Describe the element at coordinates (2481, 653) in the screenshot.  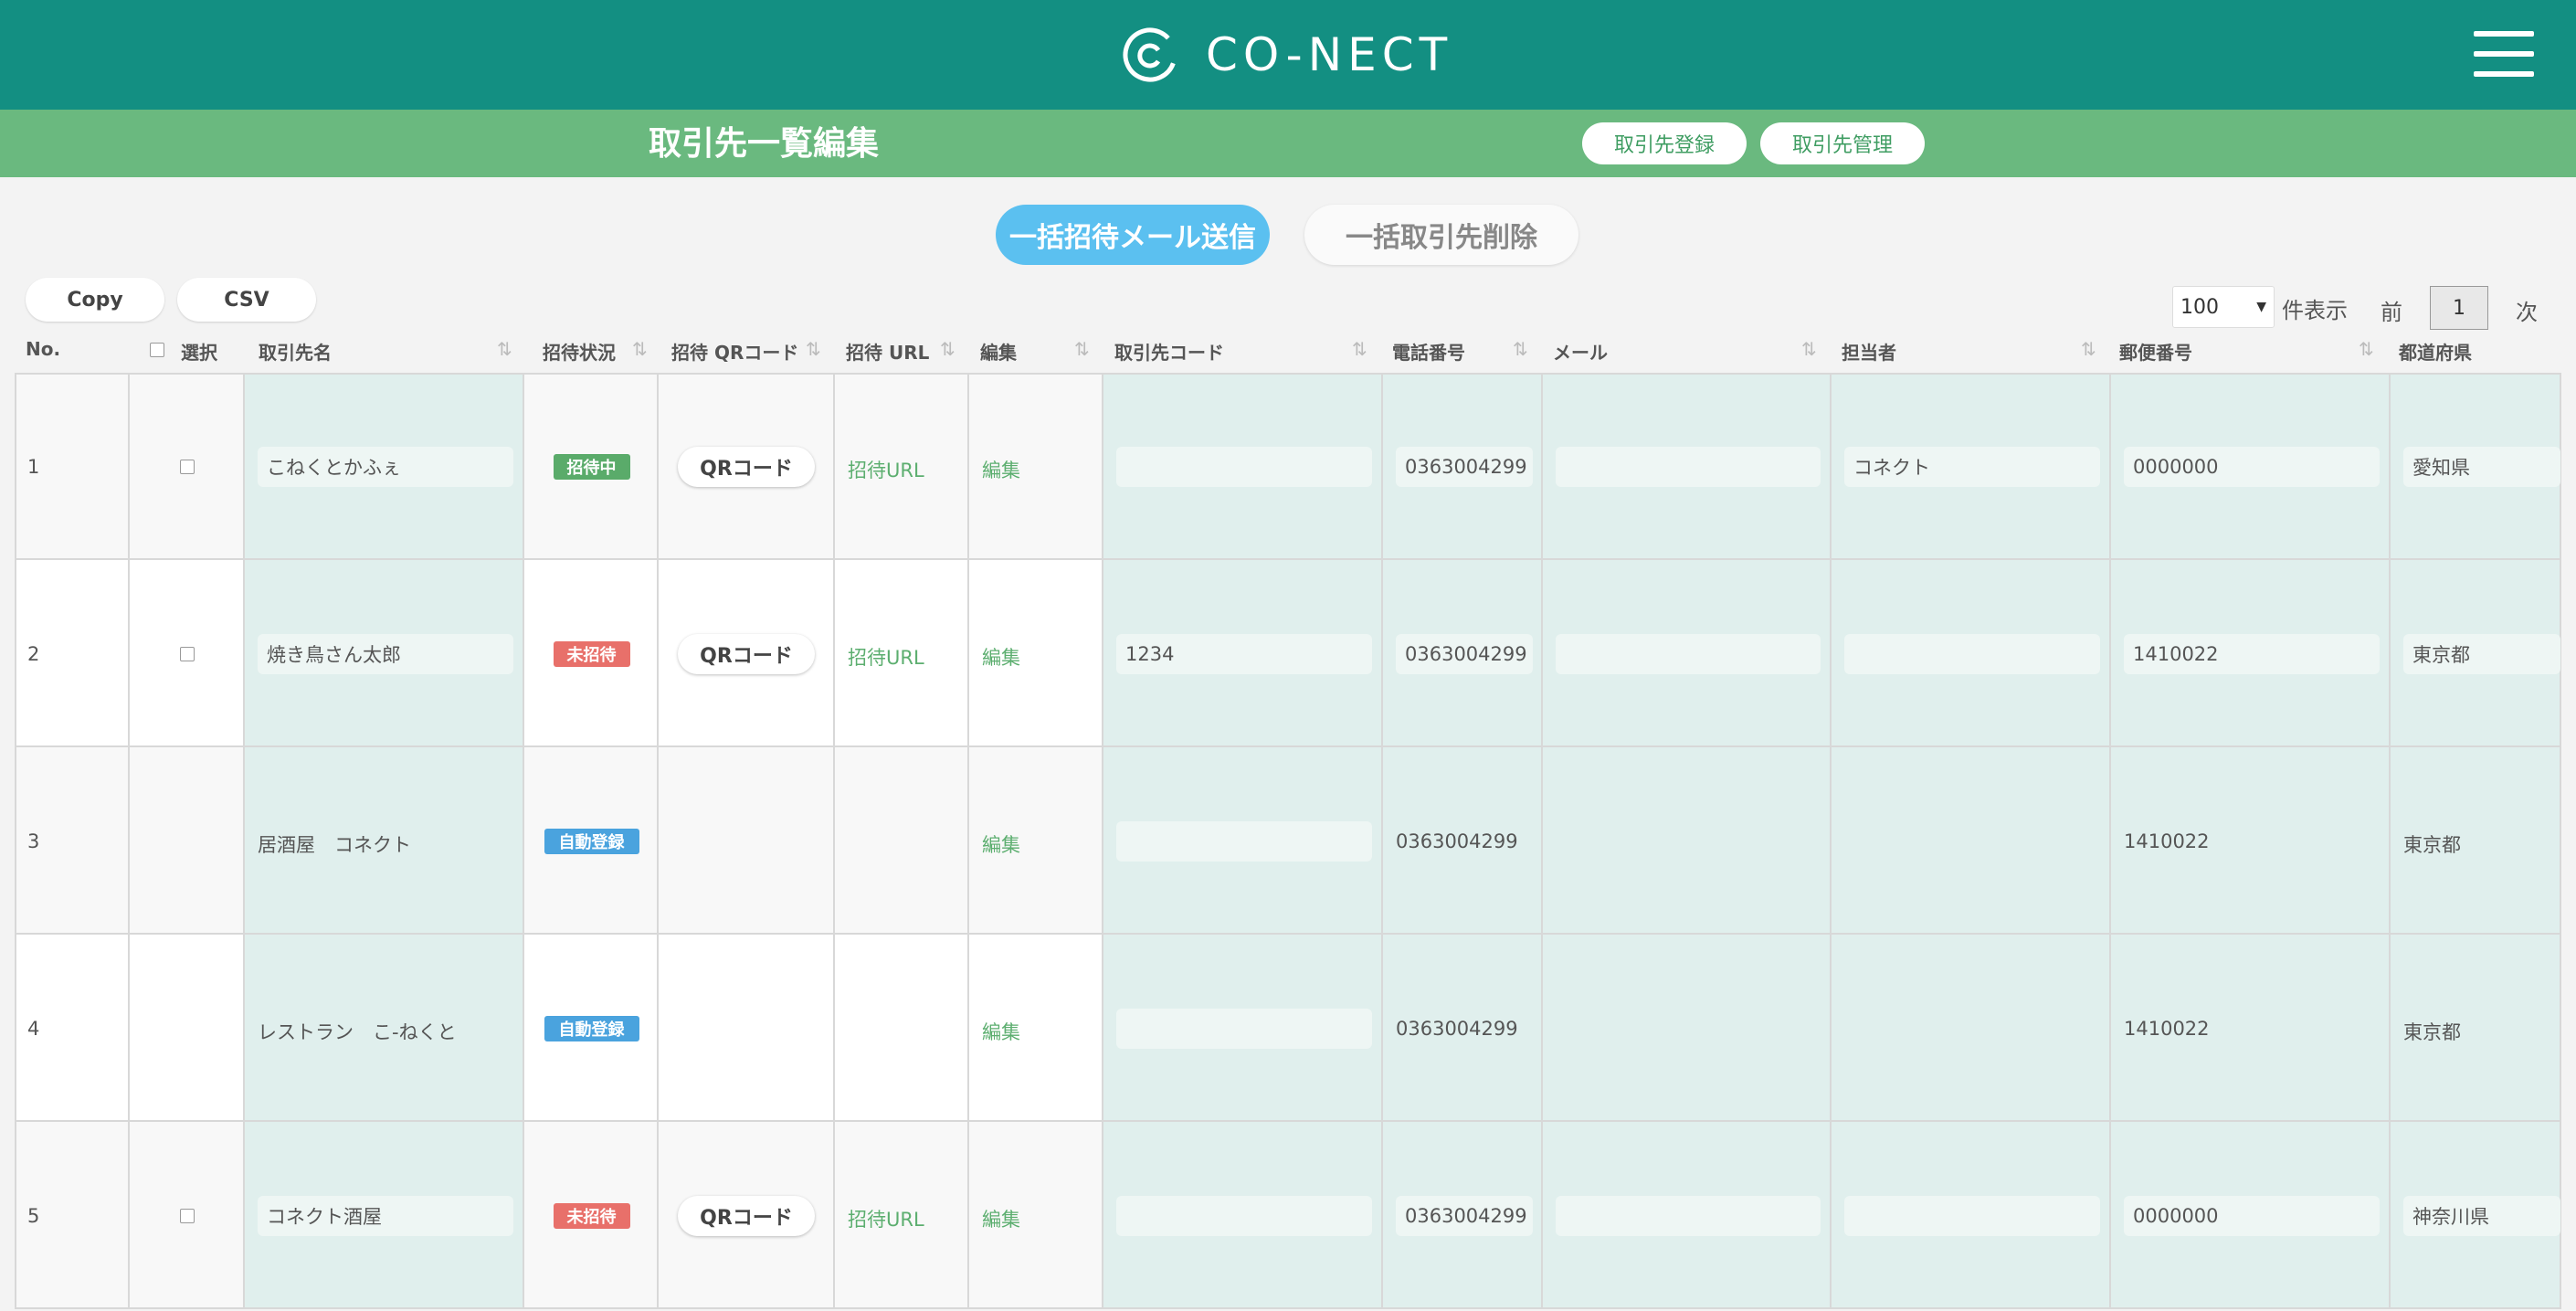
I see `prefecture-input: 東京都` at that location.